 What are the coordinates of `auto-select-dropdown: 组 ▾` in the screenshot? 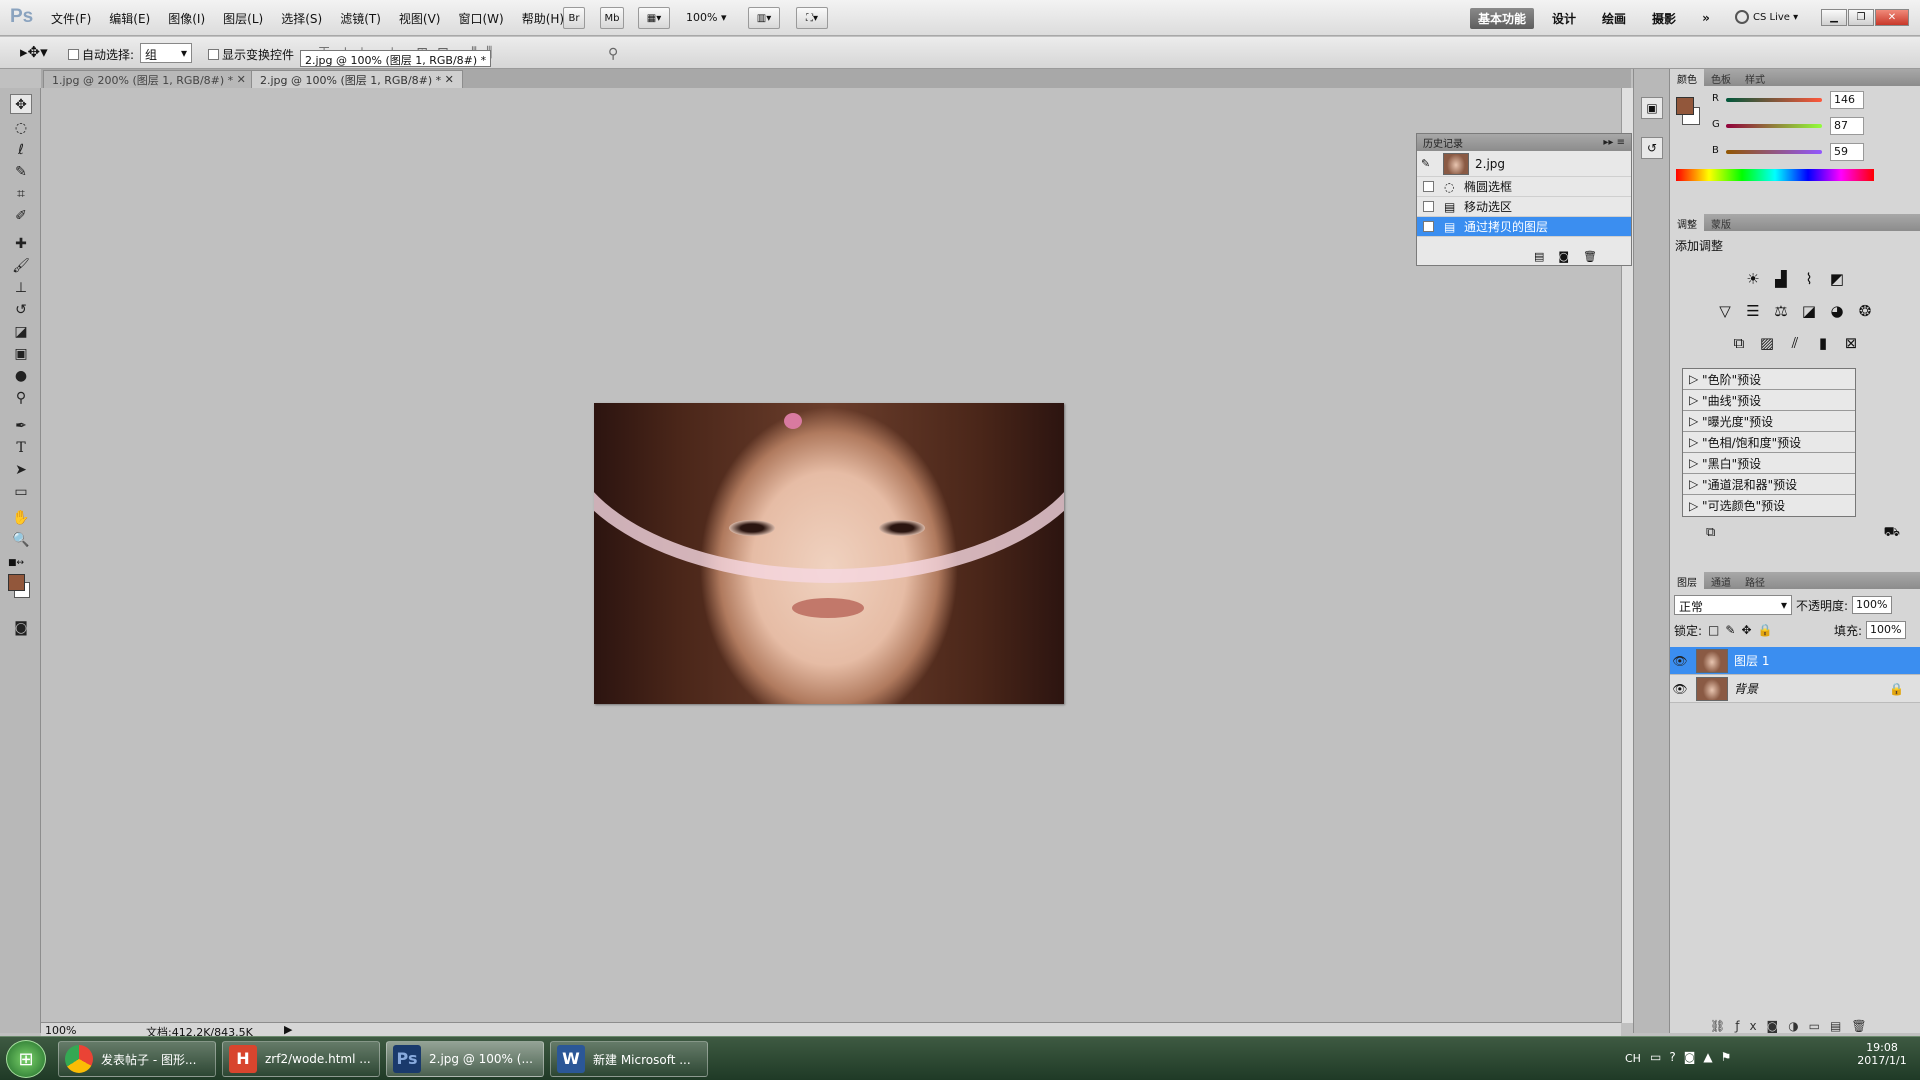 It's located at (166, 53).